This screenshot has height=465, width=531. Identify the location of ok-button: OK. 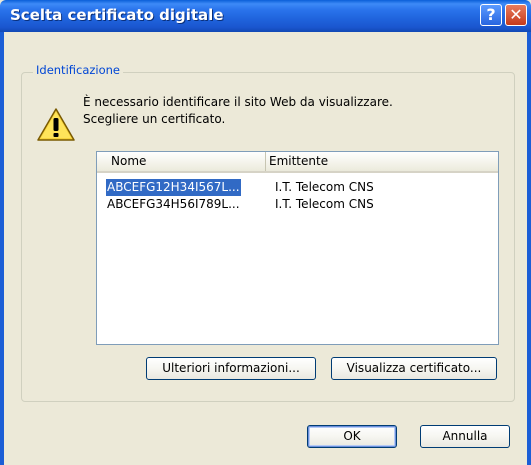
(352, 436).